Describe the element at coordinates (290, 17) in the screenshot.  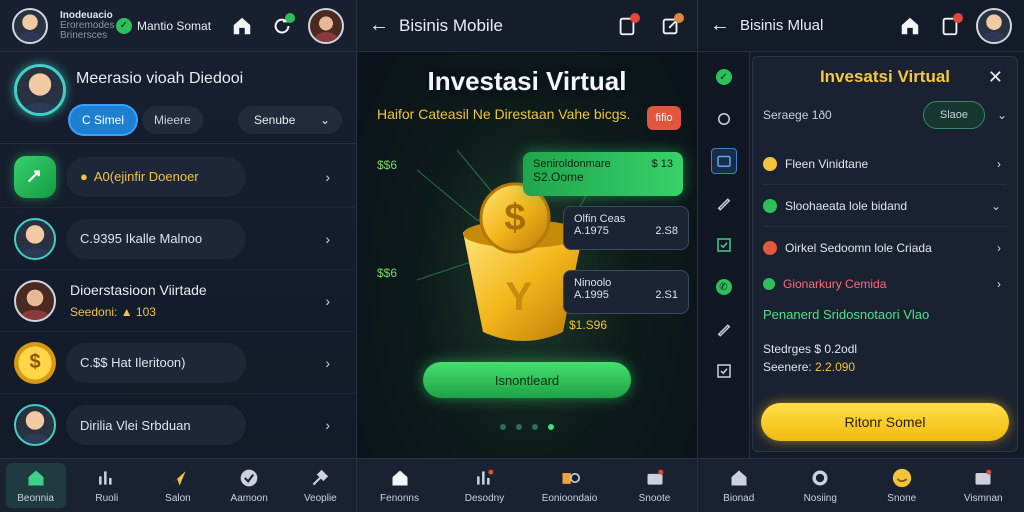
I see `status-dot` at that location.